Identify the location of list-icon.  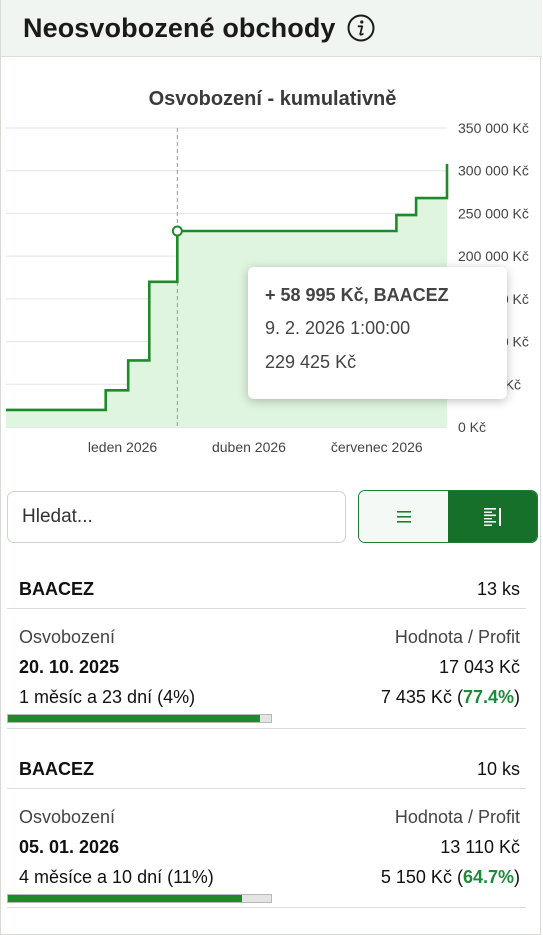
(403, 516).